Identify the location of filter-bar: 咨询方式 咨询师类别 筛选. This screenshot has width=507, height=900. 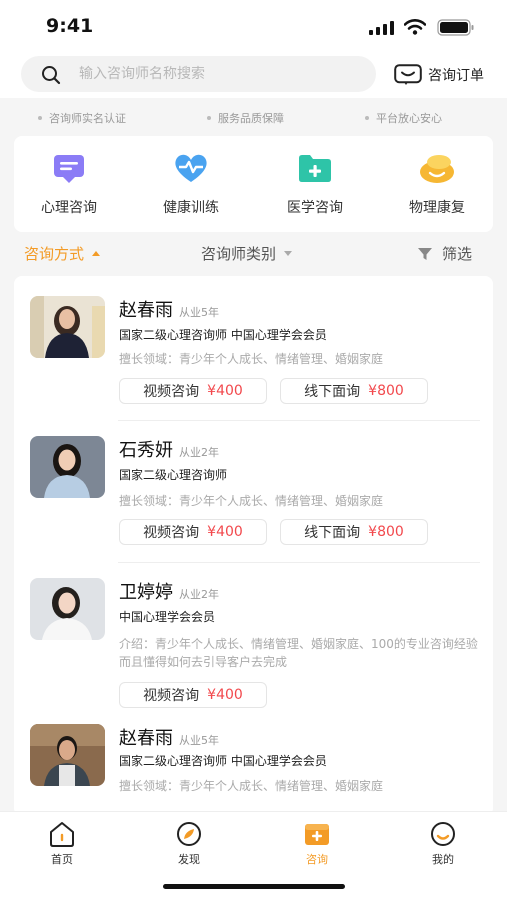
(253, 254).